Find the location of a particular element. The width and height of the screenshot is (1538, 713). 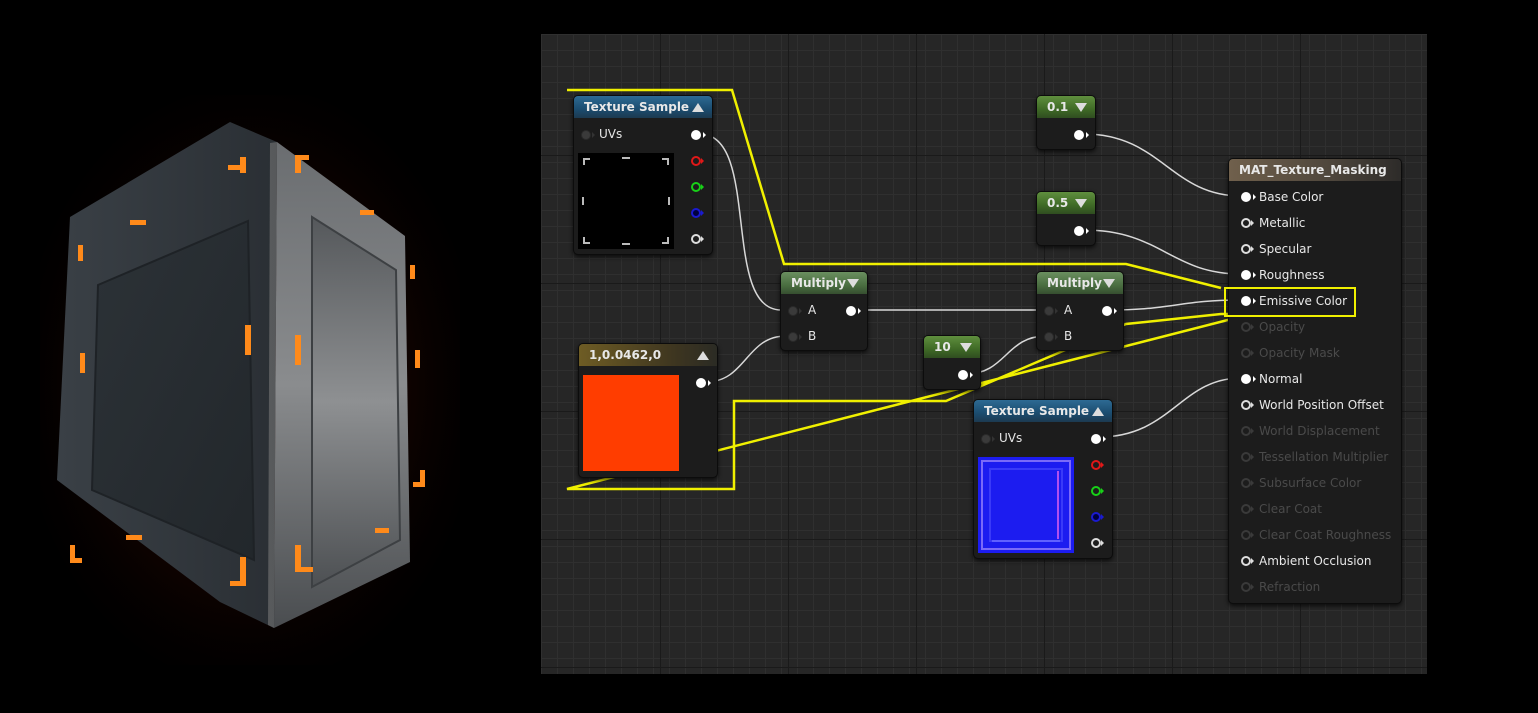

input-label: Metallic is located at coordinates (1282, 223).